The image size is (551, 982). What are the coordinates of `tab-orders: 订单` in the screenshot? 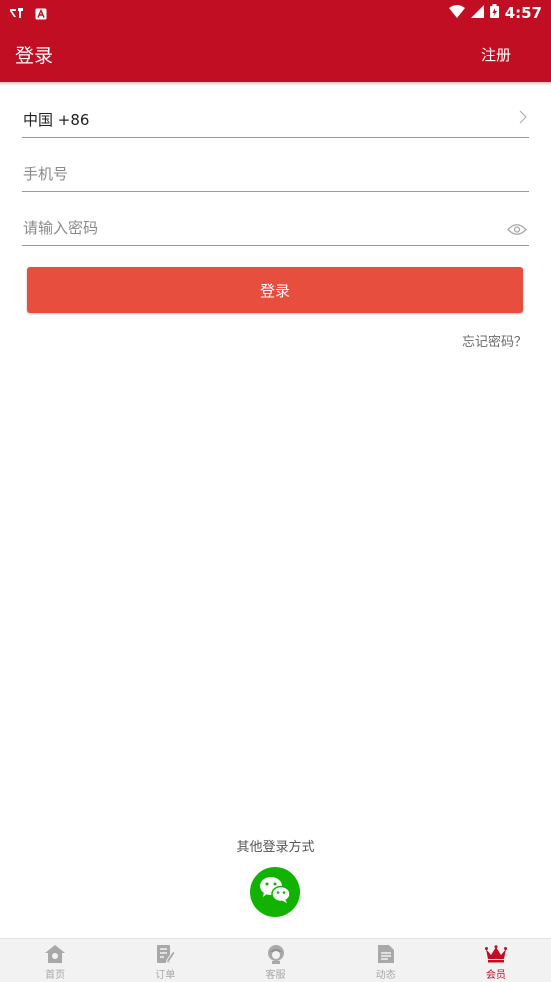 It's located at (165, 960).